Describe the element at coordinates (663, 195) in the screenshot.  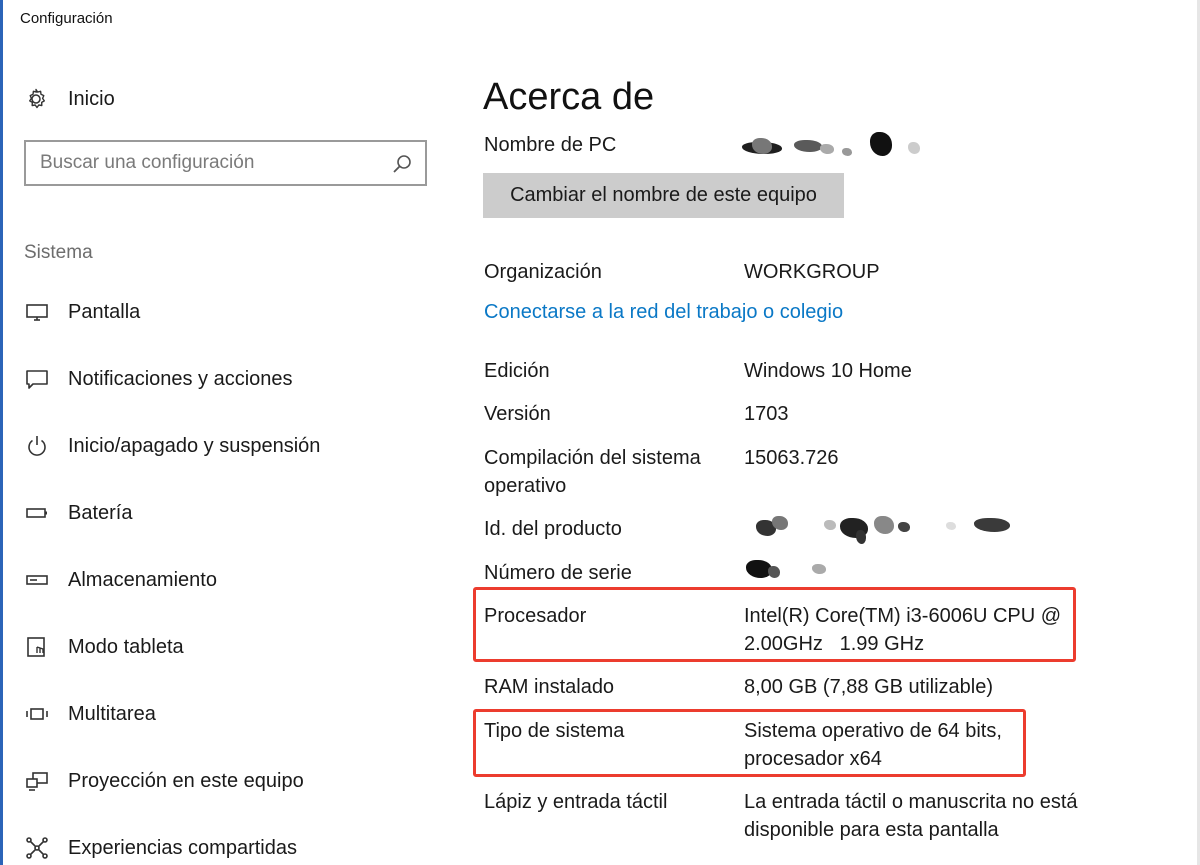
I see `rename-pc-button: Cambiar el nombre de este equipo` at that location.